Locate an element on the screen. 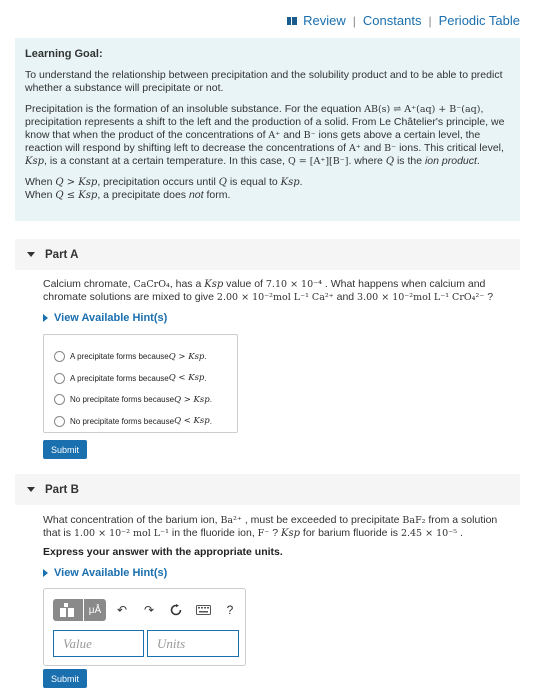  answer-widget: μÅ ↶ ↷ ? is located at coordinates (144, 627).